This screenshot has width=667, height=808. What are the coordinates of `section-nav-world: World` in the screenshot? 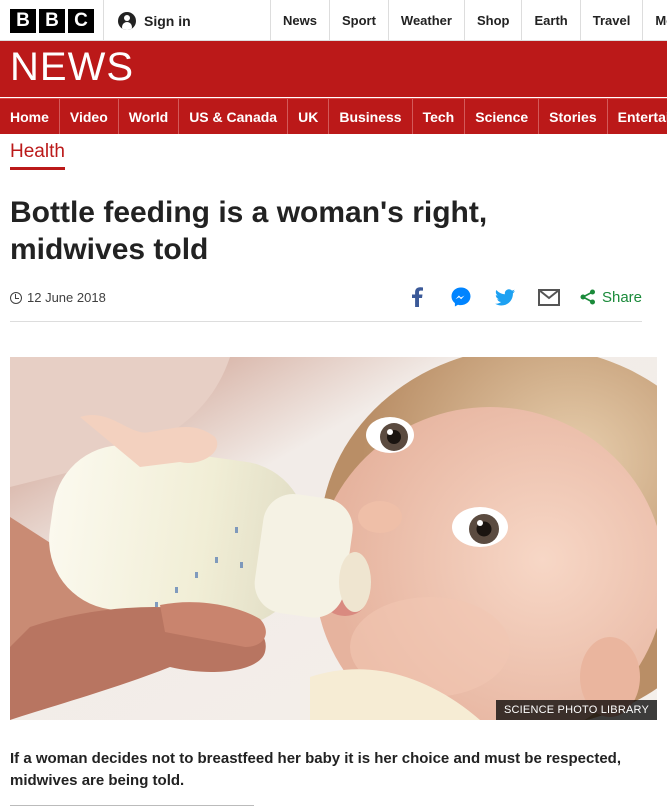 It's located at (149, 116).